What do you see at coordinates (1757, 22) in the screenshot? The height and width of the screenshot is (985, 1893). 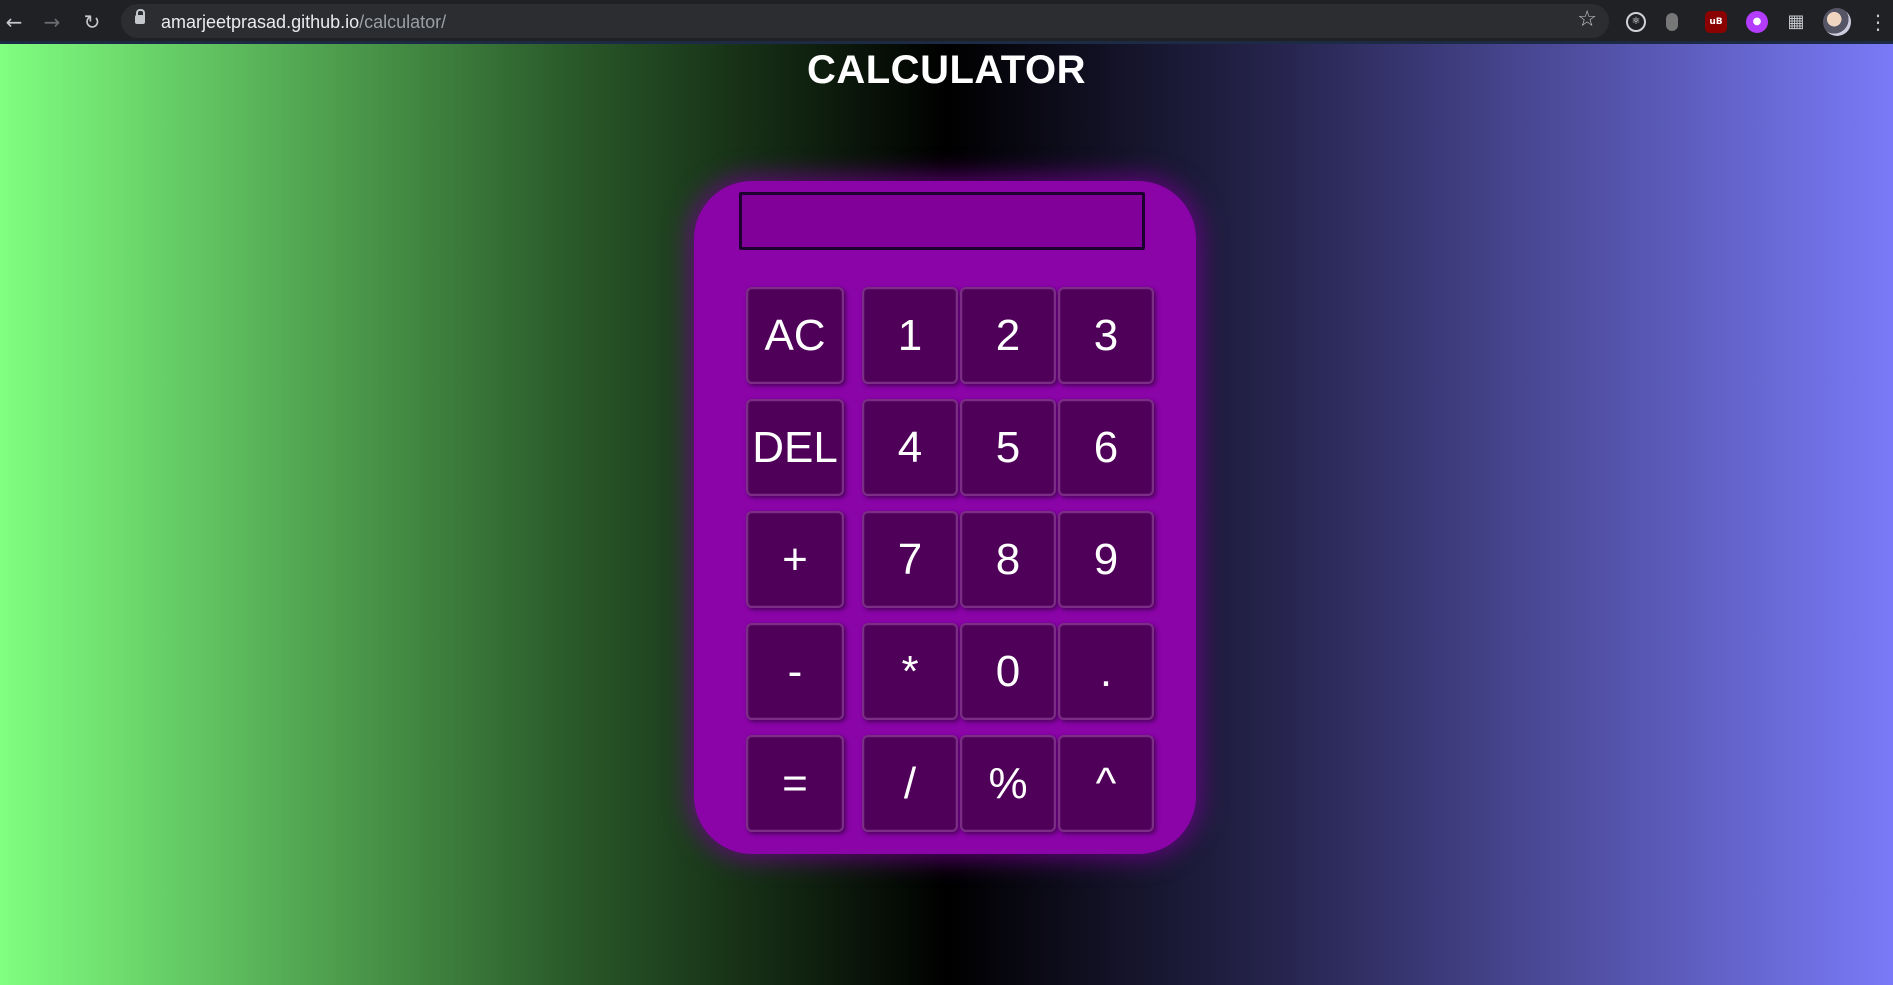 I see `purple-extension-icon: ●` at bounding box center [1757, 22].